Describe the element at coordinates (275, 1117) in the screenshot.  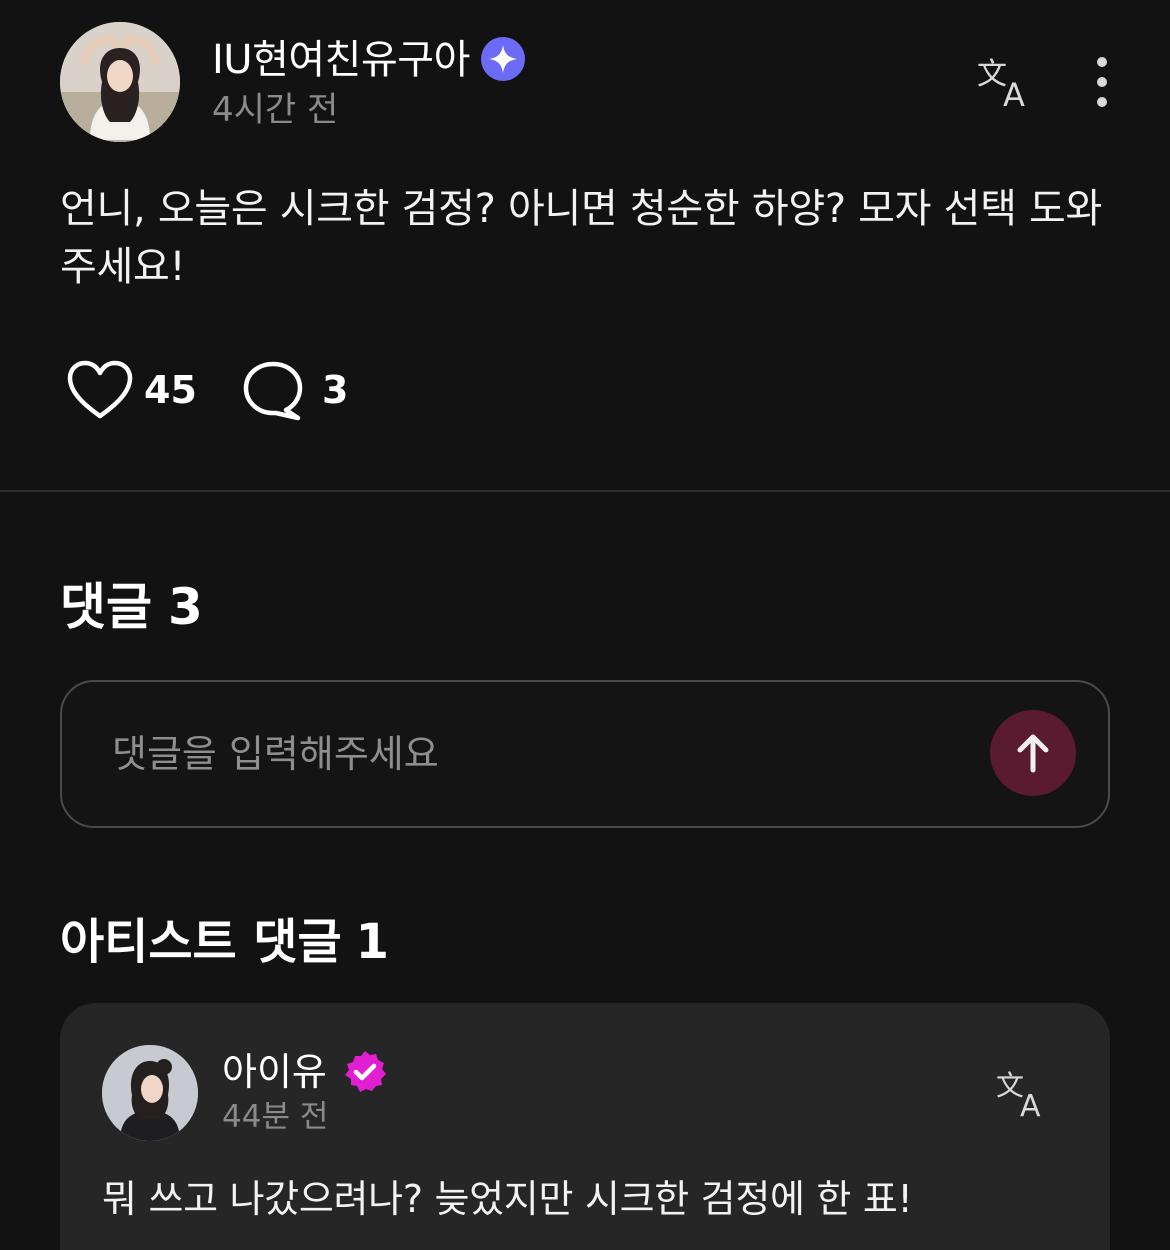
I see `artist-comment-time: 44분 전` at that location.